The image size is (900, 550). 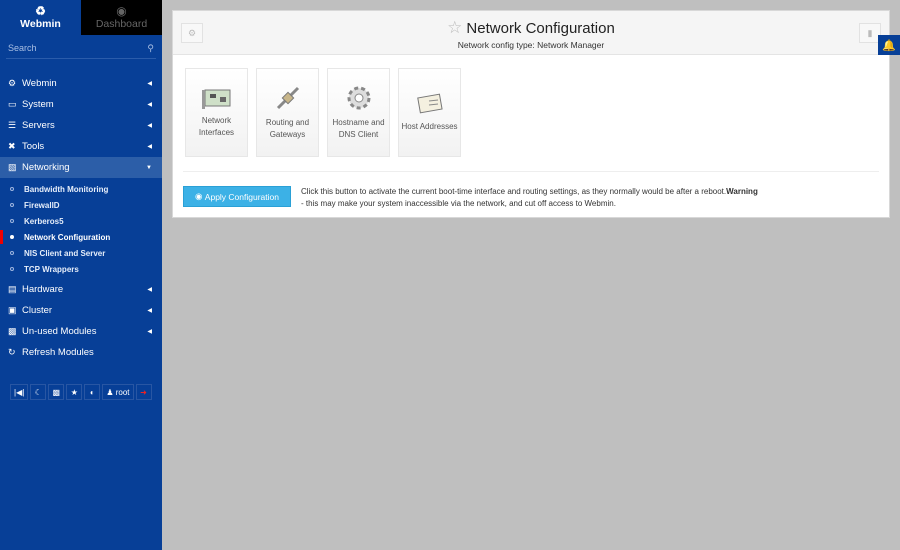 What do you see at coordinates (358, 112) in the screenshot?
I see `tile-hostname-dns: Hostname and DNS Client` at bounding box center [358, 112].